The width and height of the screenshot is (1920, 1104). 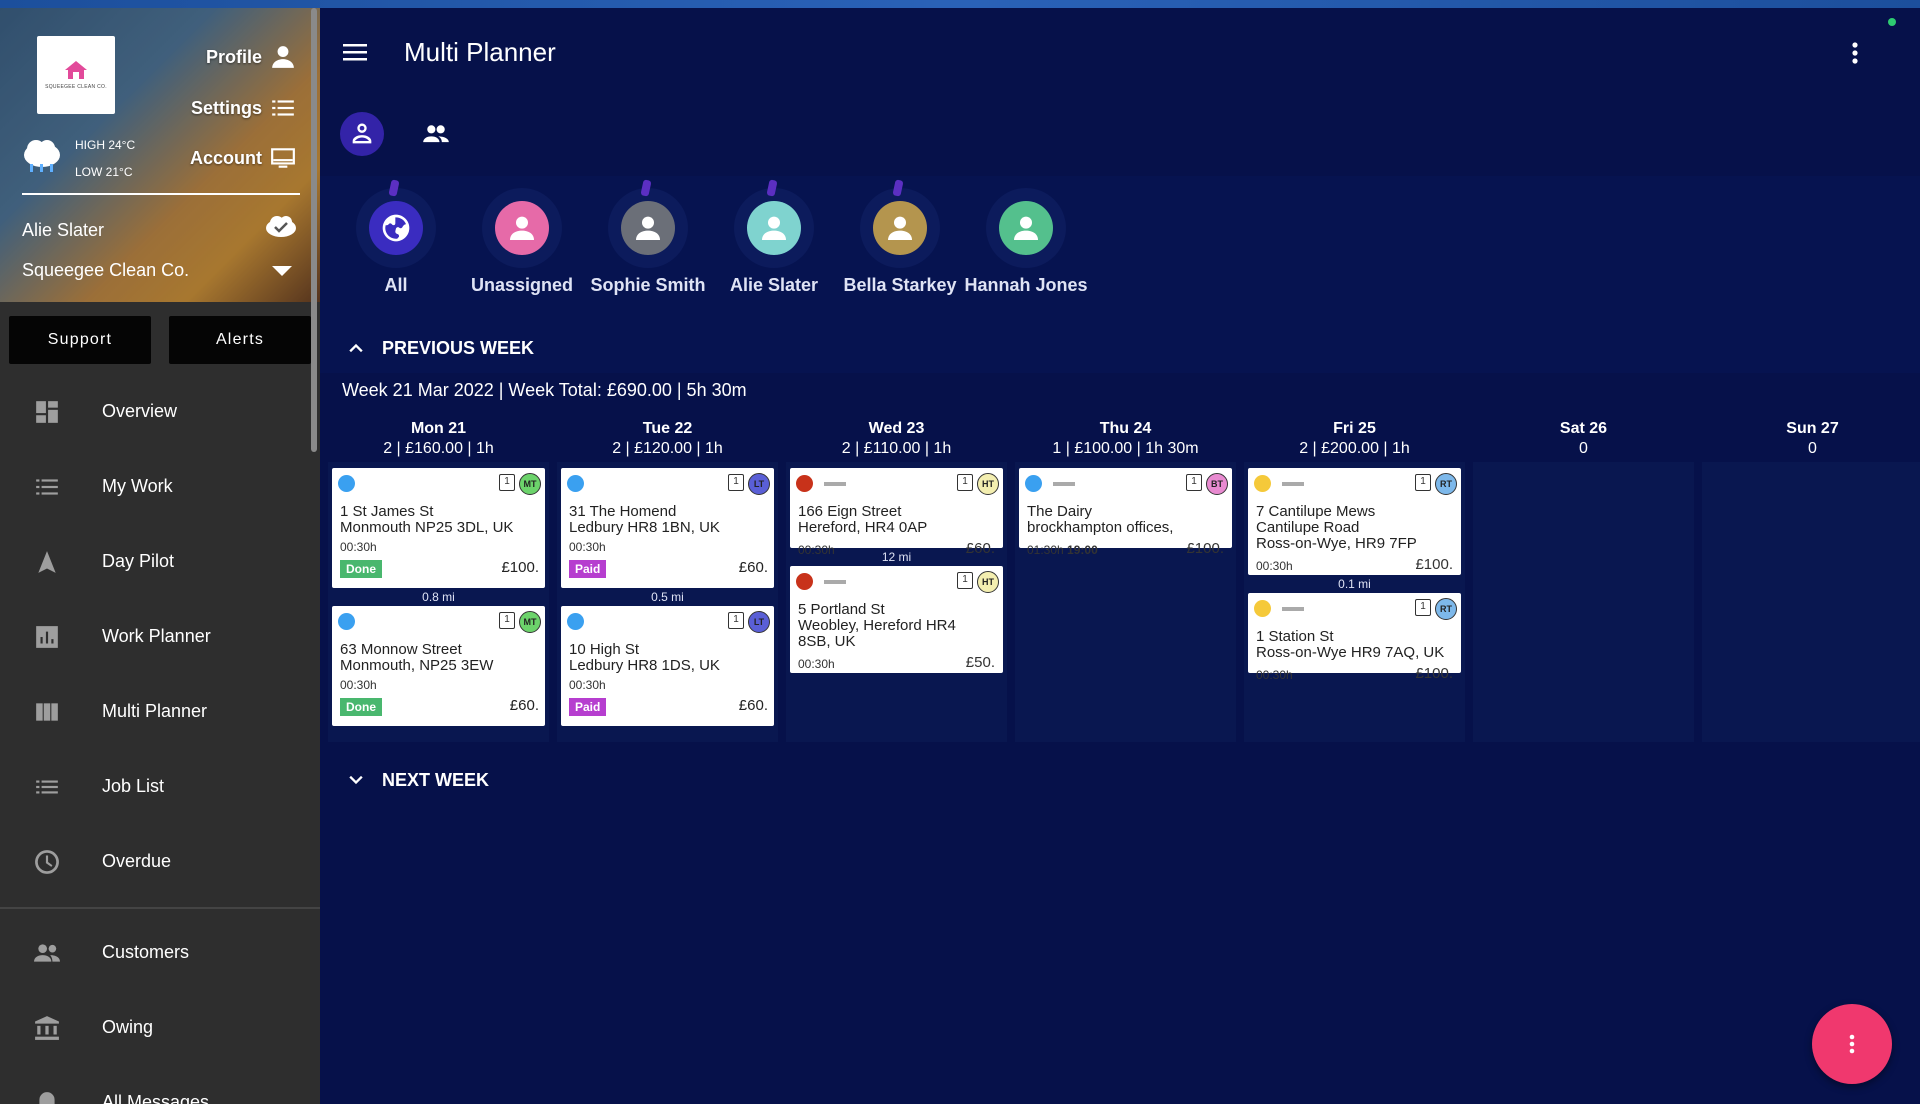 I want to click on support-button: Support, so click(x=80, y=340).